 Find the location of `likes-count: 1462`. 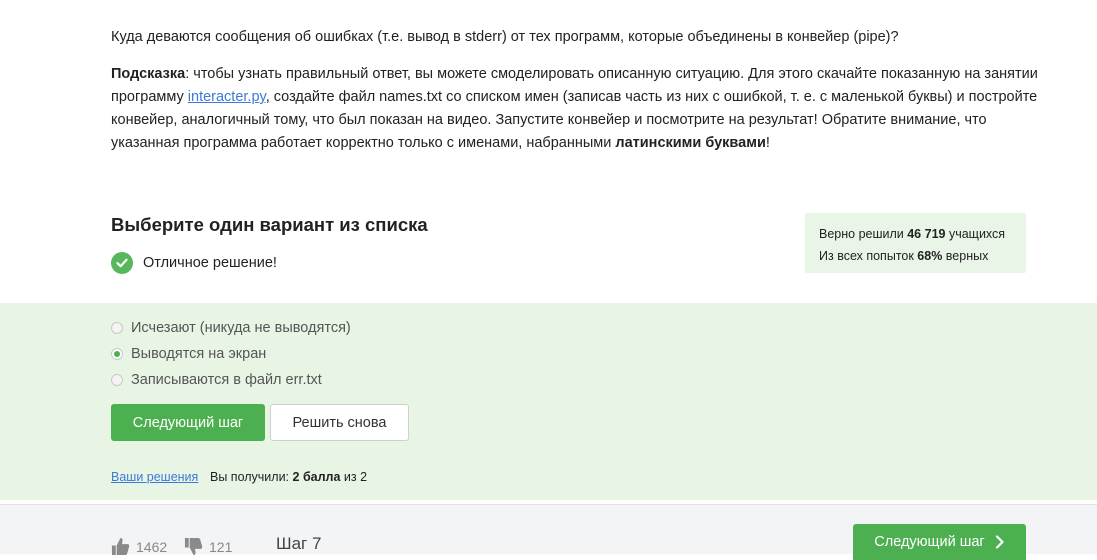

likes-count: 1462 is located at coordinates (152, 546).